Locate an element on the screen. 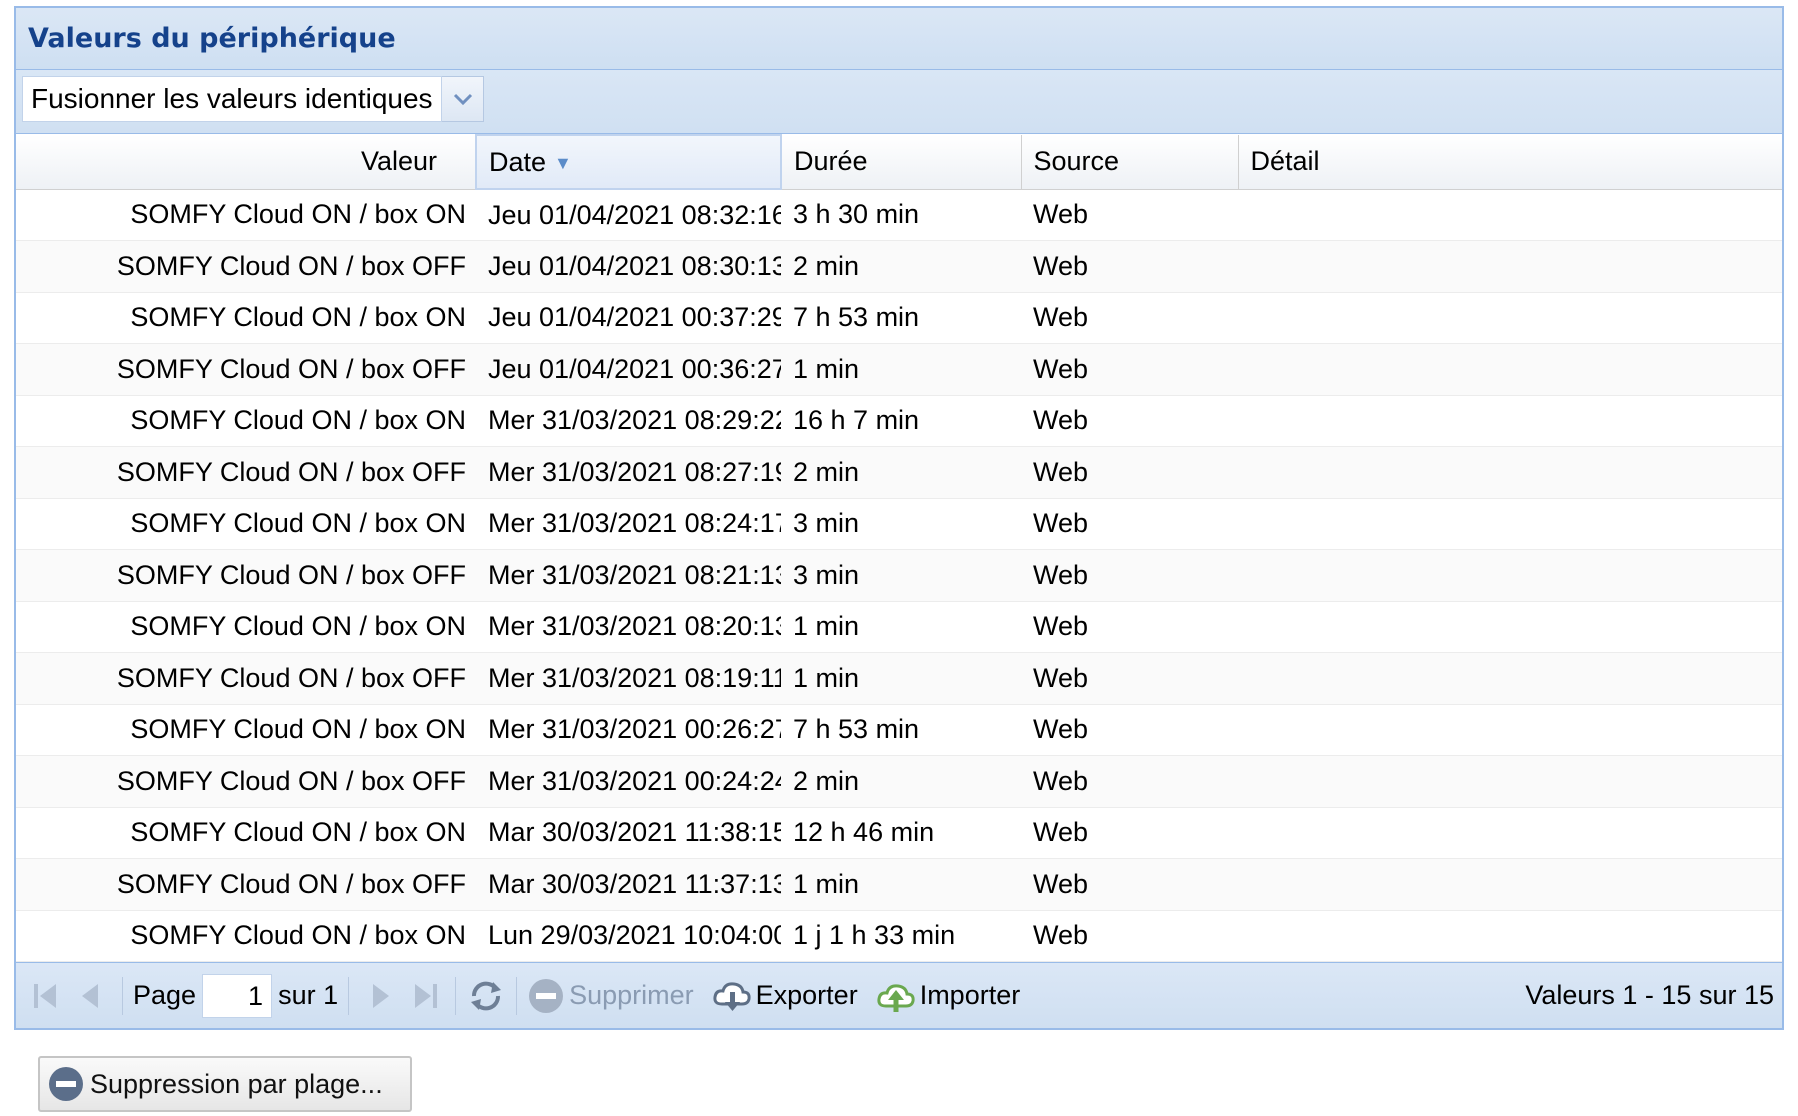 Image resolution: width=1798 pixels, height=1116 pixels. cloud-upload-icon is located at coordinates (896, 997).